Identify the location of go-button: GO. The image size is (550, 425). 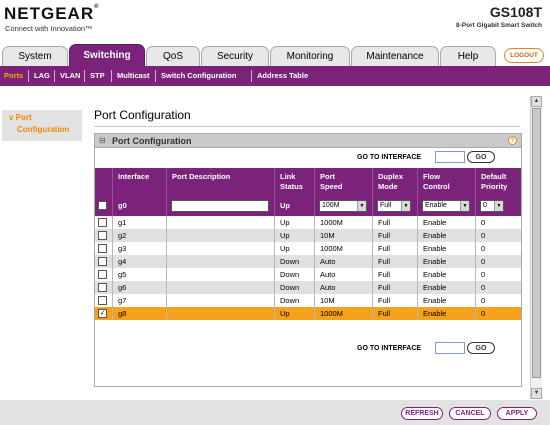
(481, 157).